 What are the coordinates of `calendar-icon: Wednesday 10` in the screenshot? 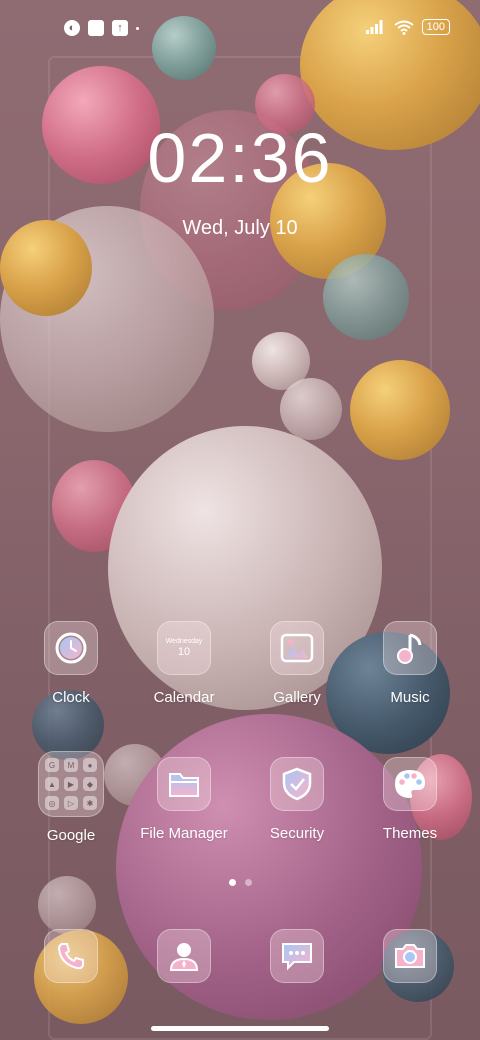 It's located at (184, 648).